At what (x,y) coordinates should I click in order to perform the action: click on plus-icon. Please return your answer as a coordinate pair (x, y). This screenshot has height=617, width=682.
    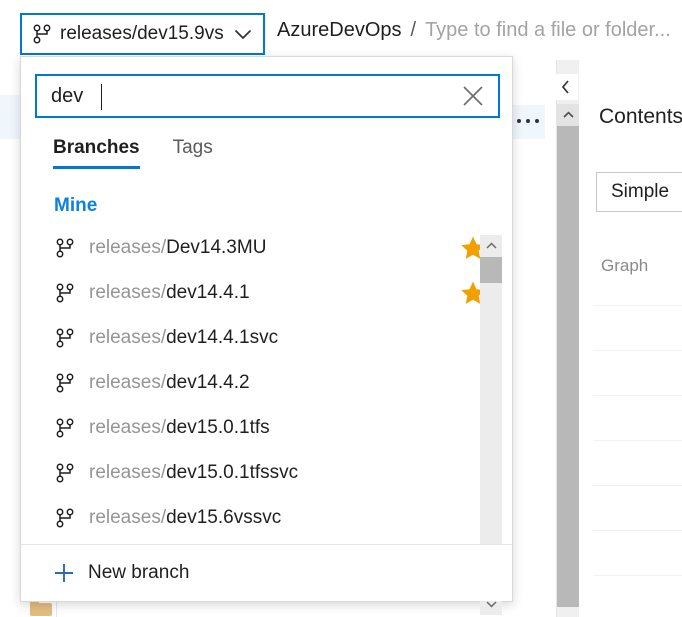
    Looking at the image, I should click on (64, 573).